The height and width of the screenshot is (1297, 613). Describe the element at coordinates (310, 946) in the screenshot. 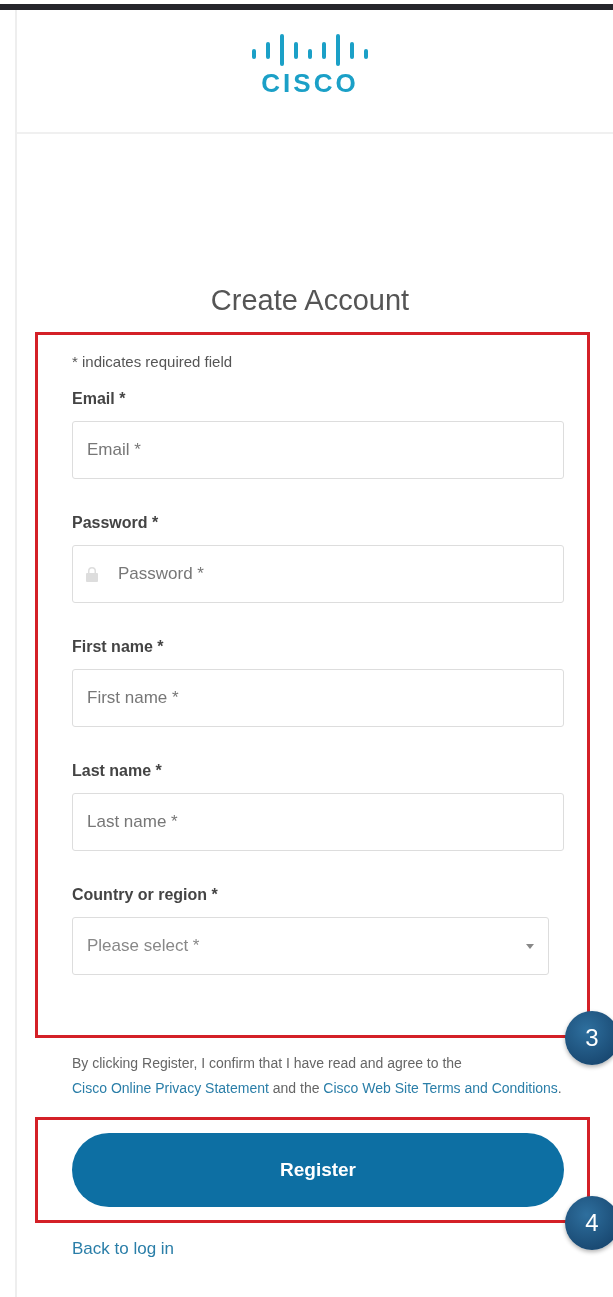

I see `country-select: Please select *` at that location.